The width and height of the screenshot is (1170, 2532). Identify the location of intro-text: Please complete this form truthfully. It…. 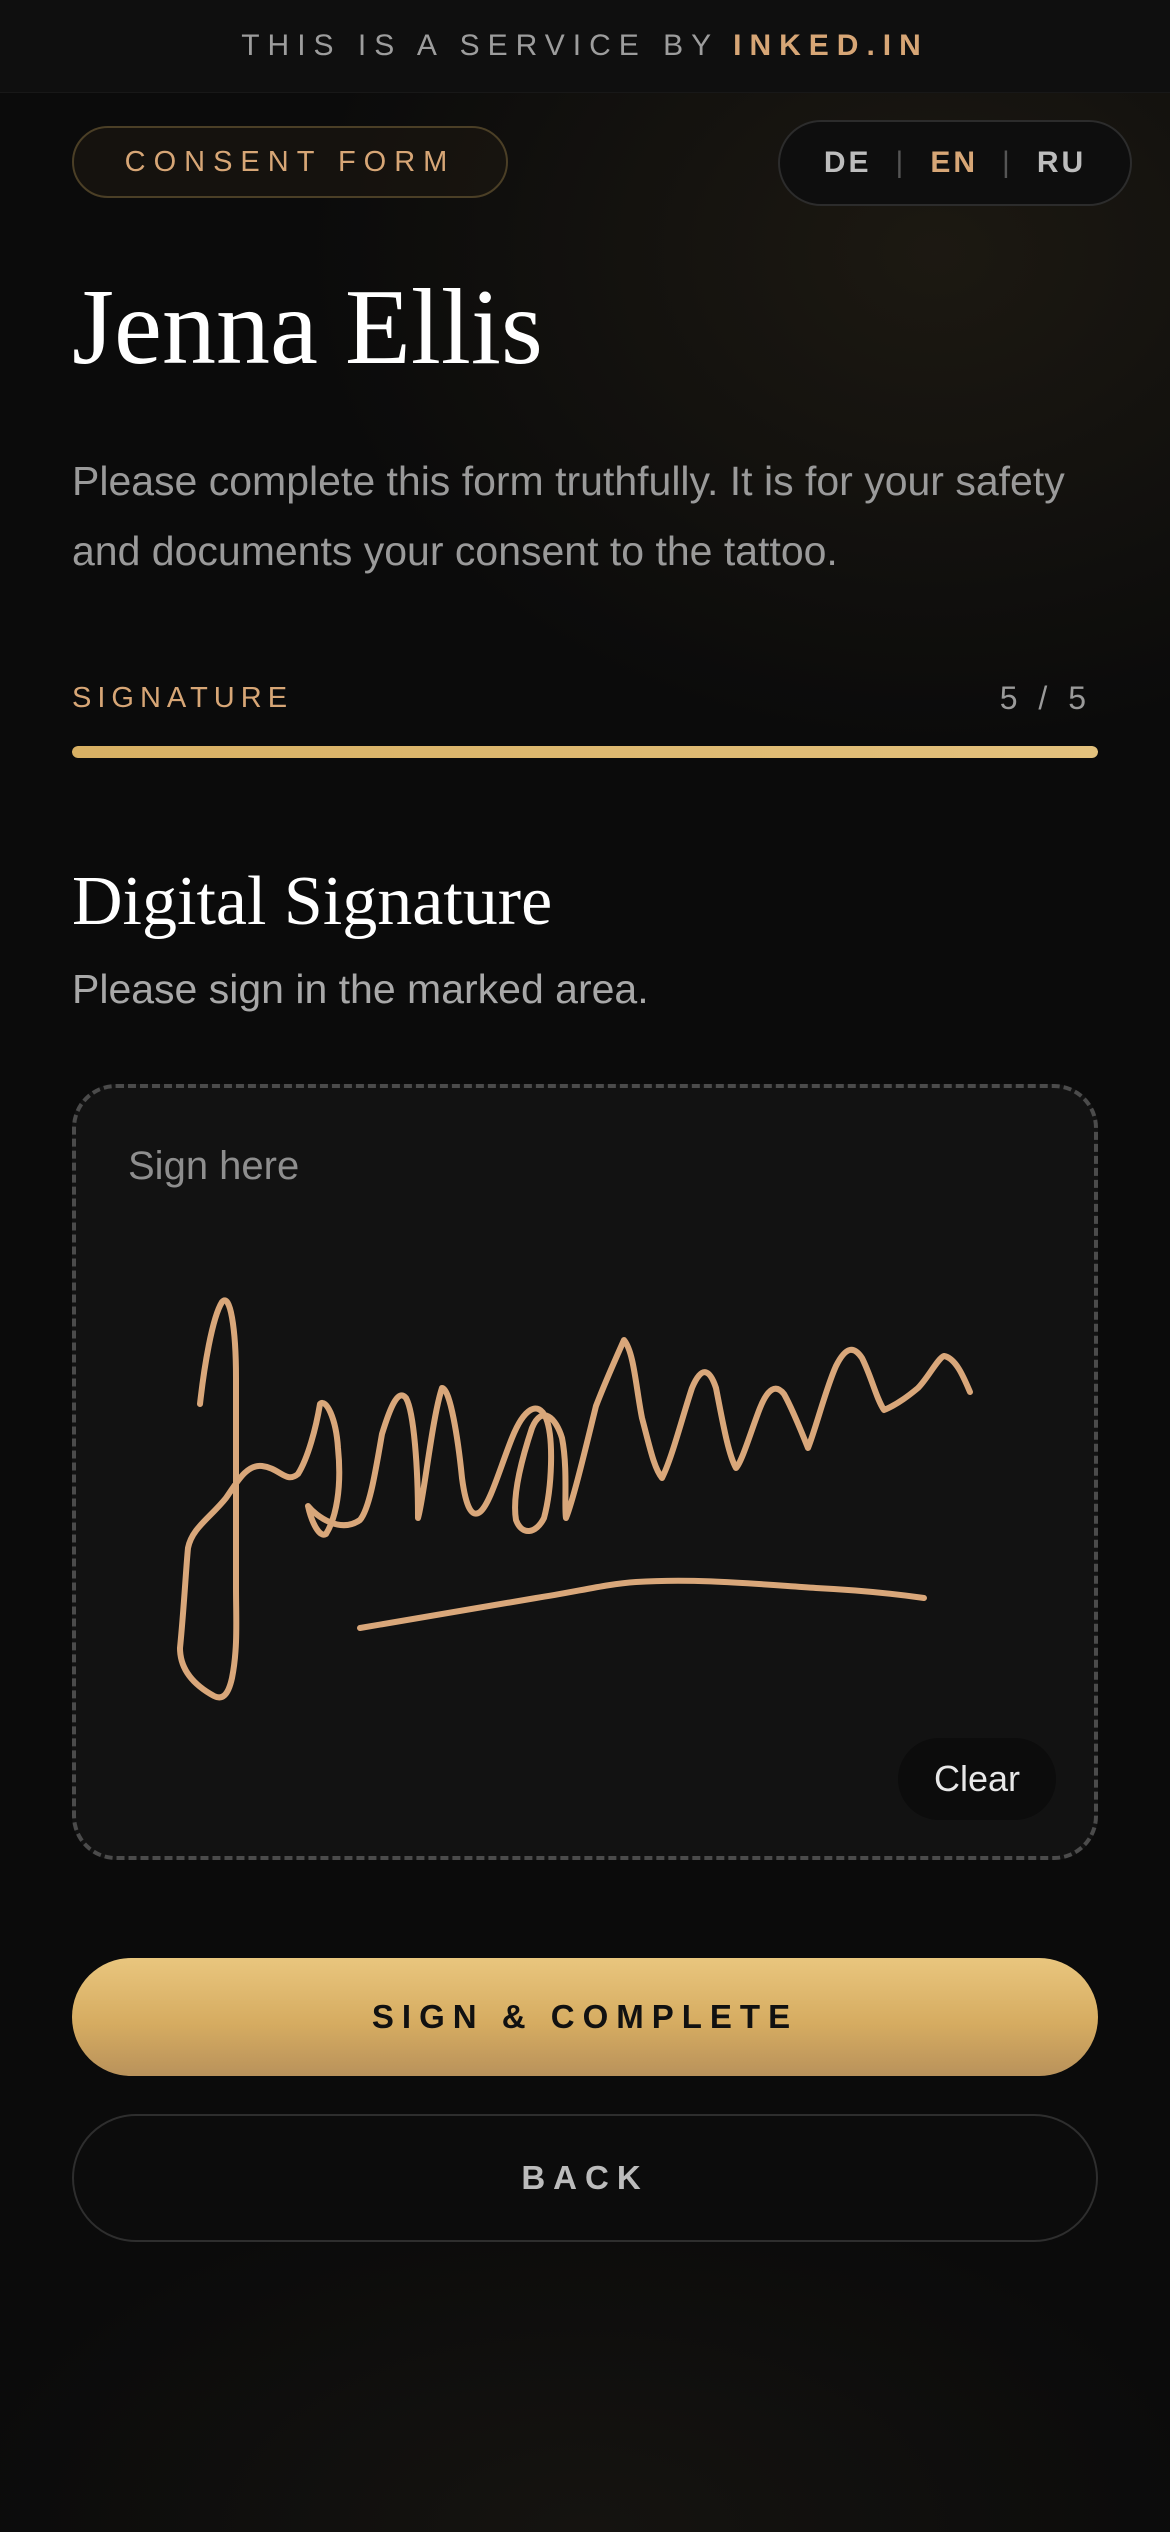
(568, 516).